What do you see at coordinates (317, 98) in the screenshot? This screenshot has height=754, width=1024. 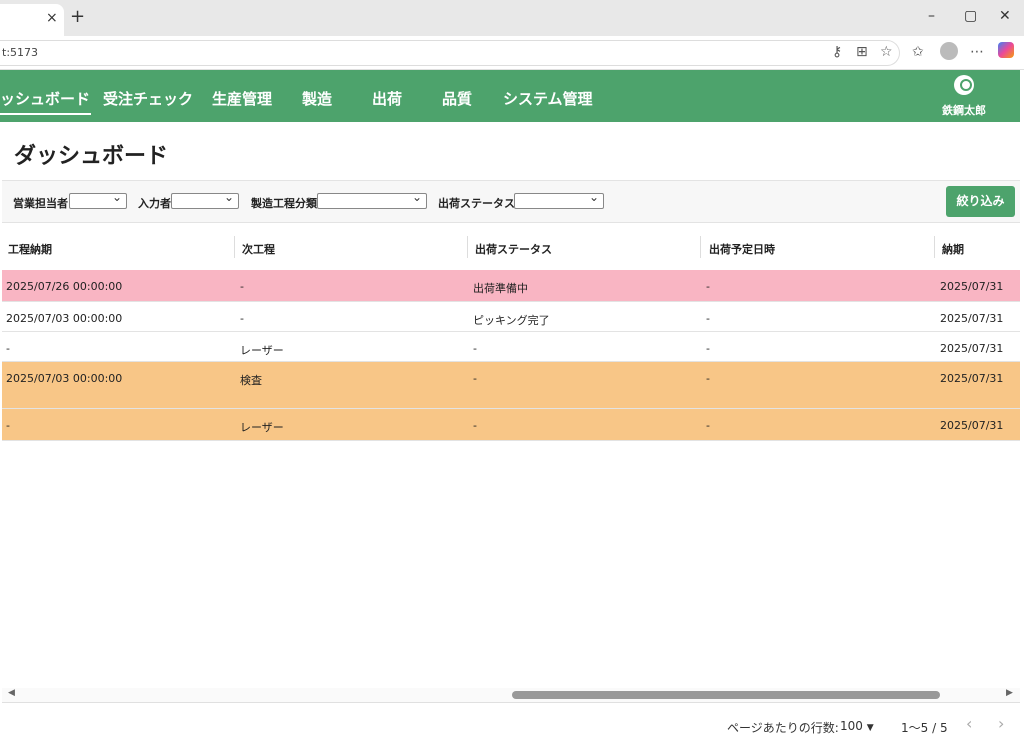 I see `nav-item-manufacturing: 製造` at bounding box center [317, 98].